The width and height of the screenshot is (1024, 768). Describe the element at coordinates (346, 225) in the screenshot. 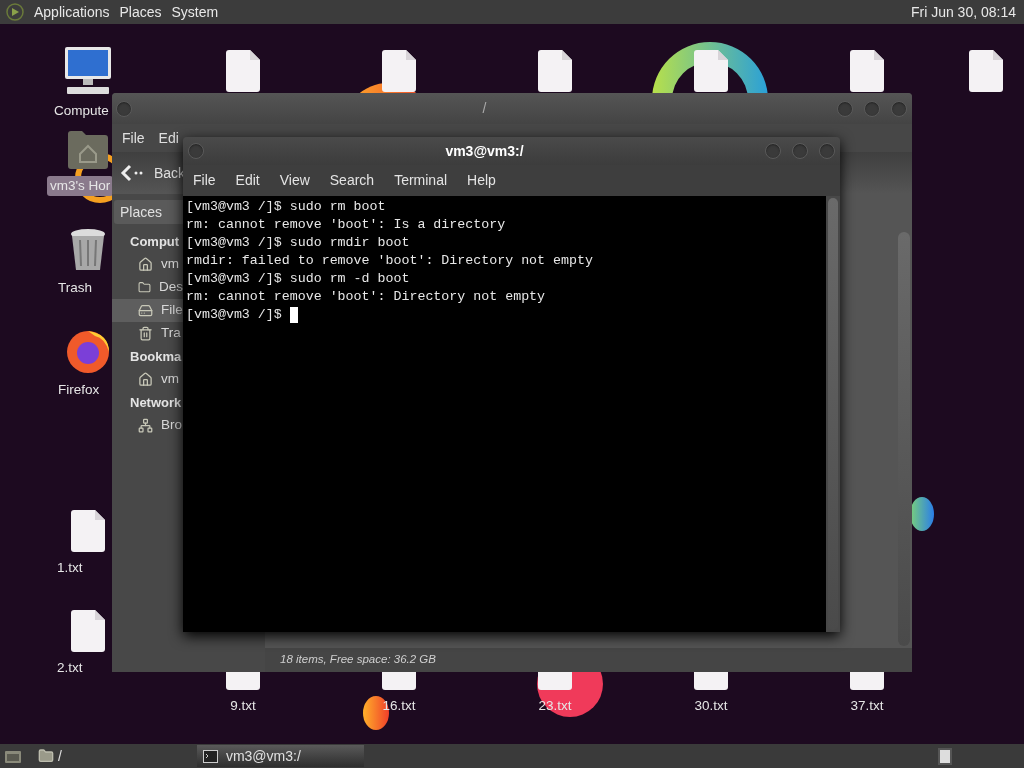

I see `terminal-line: rm: cannot remove 'boot': Is a directory` at that location.